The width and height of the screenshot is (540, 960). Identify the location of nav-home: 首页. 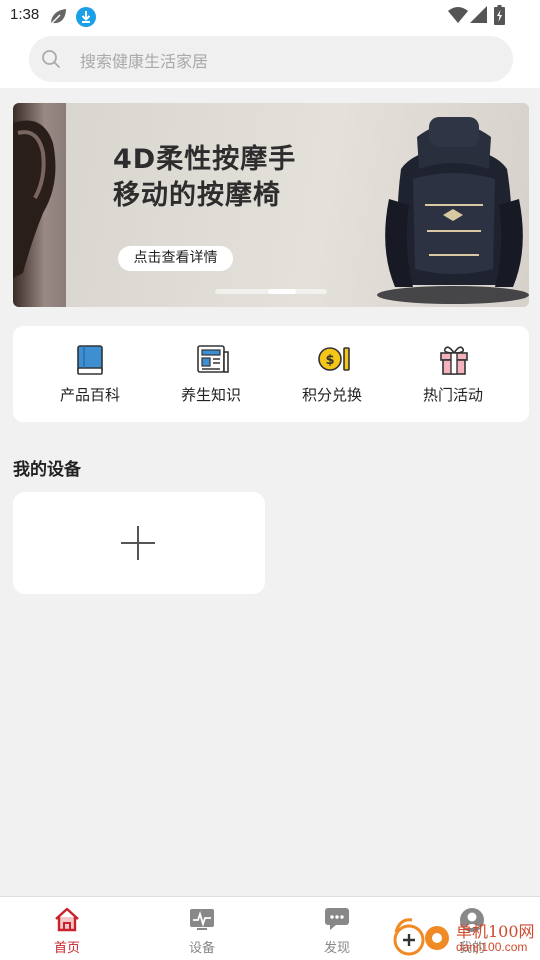
(67, 928).